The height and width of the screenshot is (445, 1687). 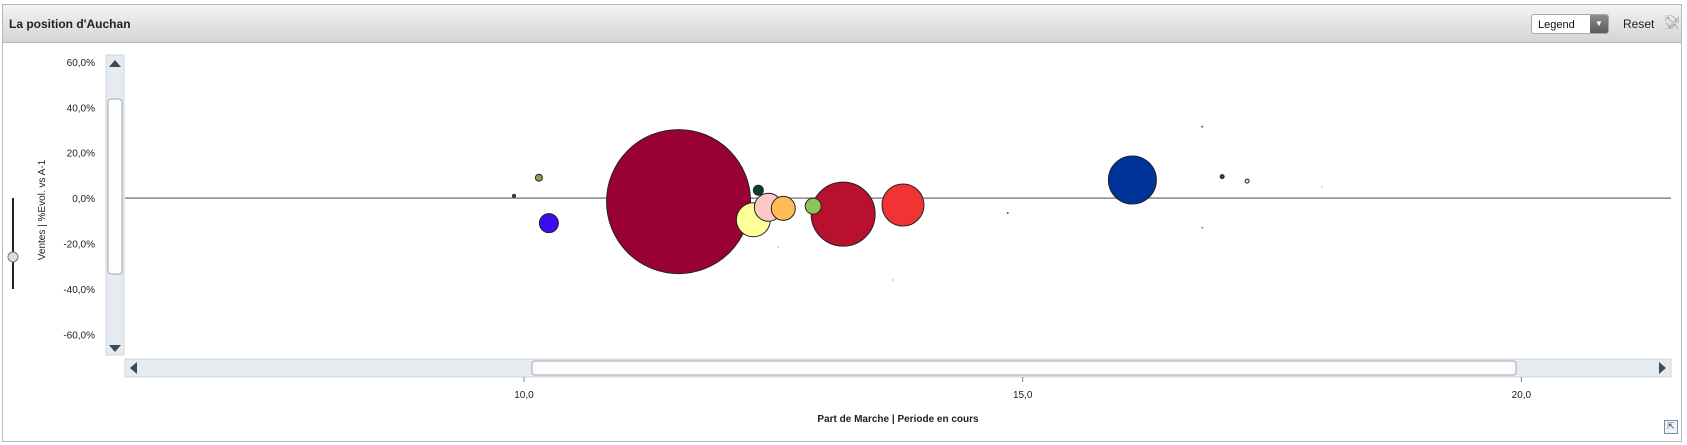 I want to click on zoom-slider-handle, so click(x=13, y=257).